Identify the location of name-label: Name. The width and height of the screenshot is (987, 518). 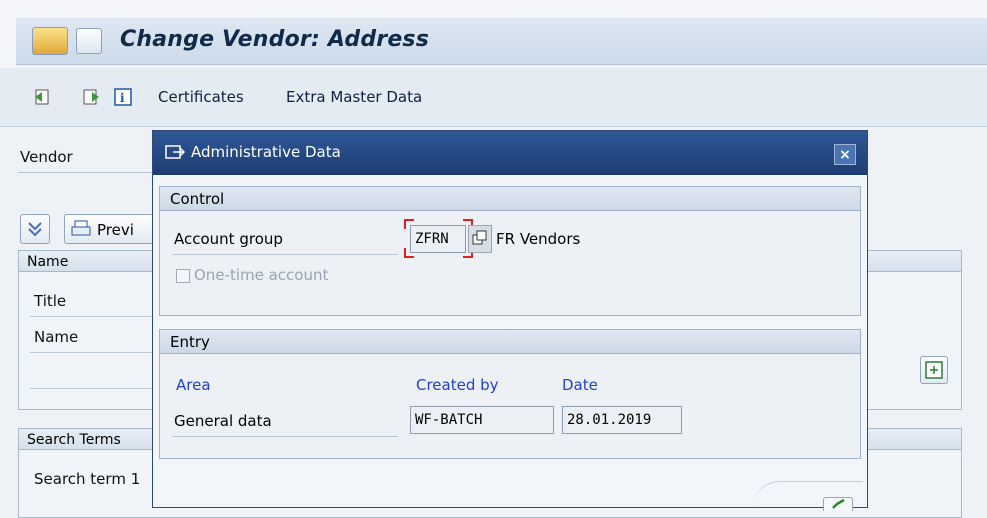
(56, 337).